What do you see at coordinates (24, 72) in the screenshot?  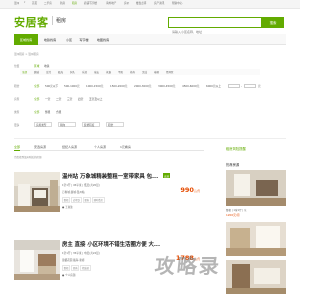 I see `district-option: 全部` at bounding box center [24, 72].